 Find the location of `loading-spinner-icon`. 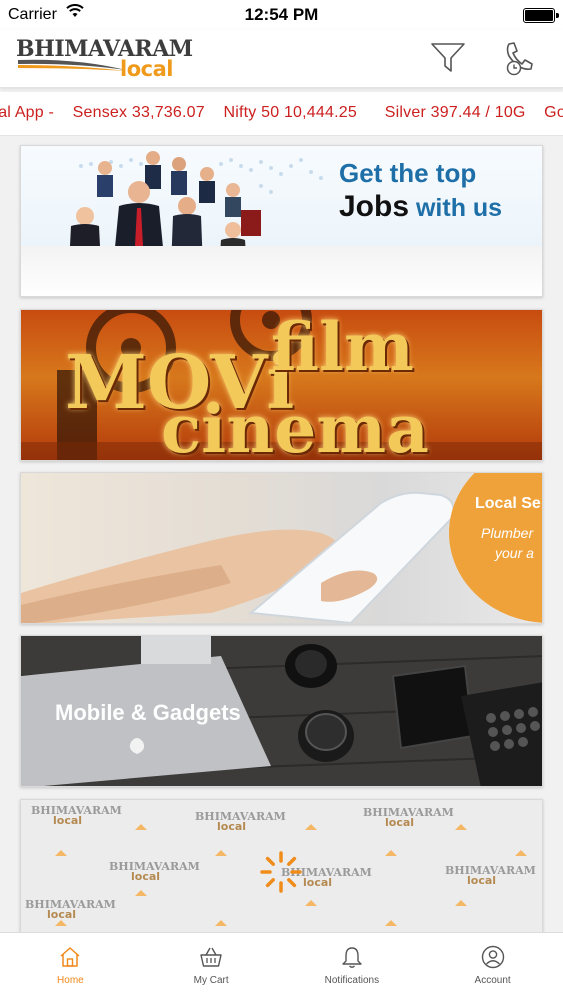

loading-spinner-icon is located at coordinates (281, 872).